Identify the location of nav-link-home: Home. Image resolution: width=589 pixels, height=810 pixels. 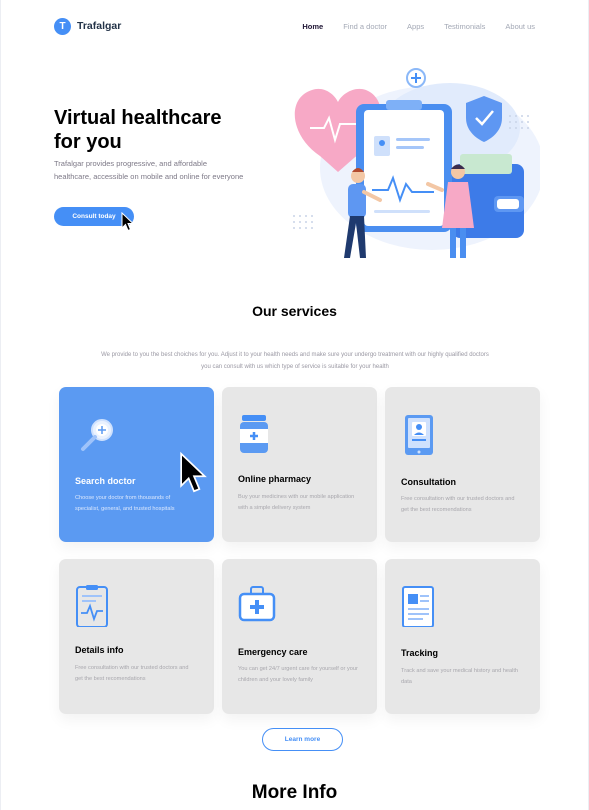
(312, 26).